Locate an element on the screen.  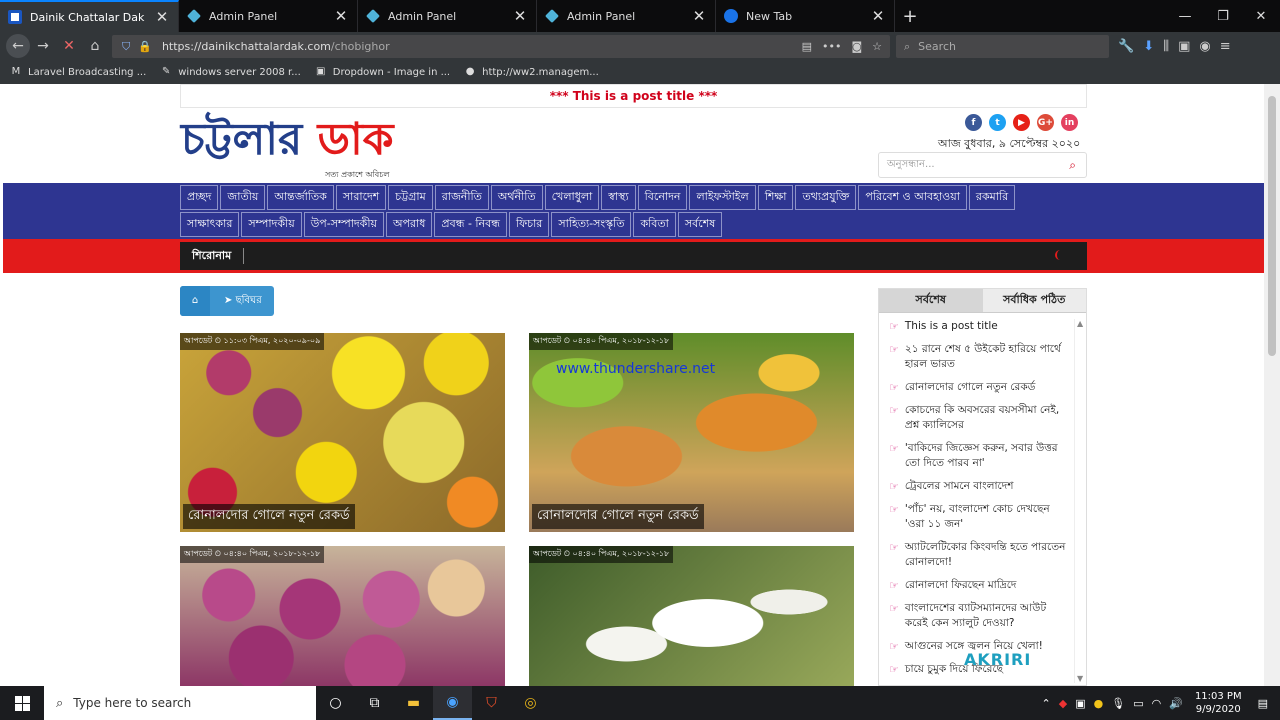
scrollbar-thumb is located at coordinates (1272, 226).